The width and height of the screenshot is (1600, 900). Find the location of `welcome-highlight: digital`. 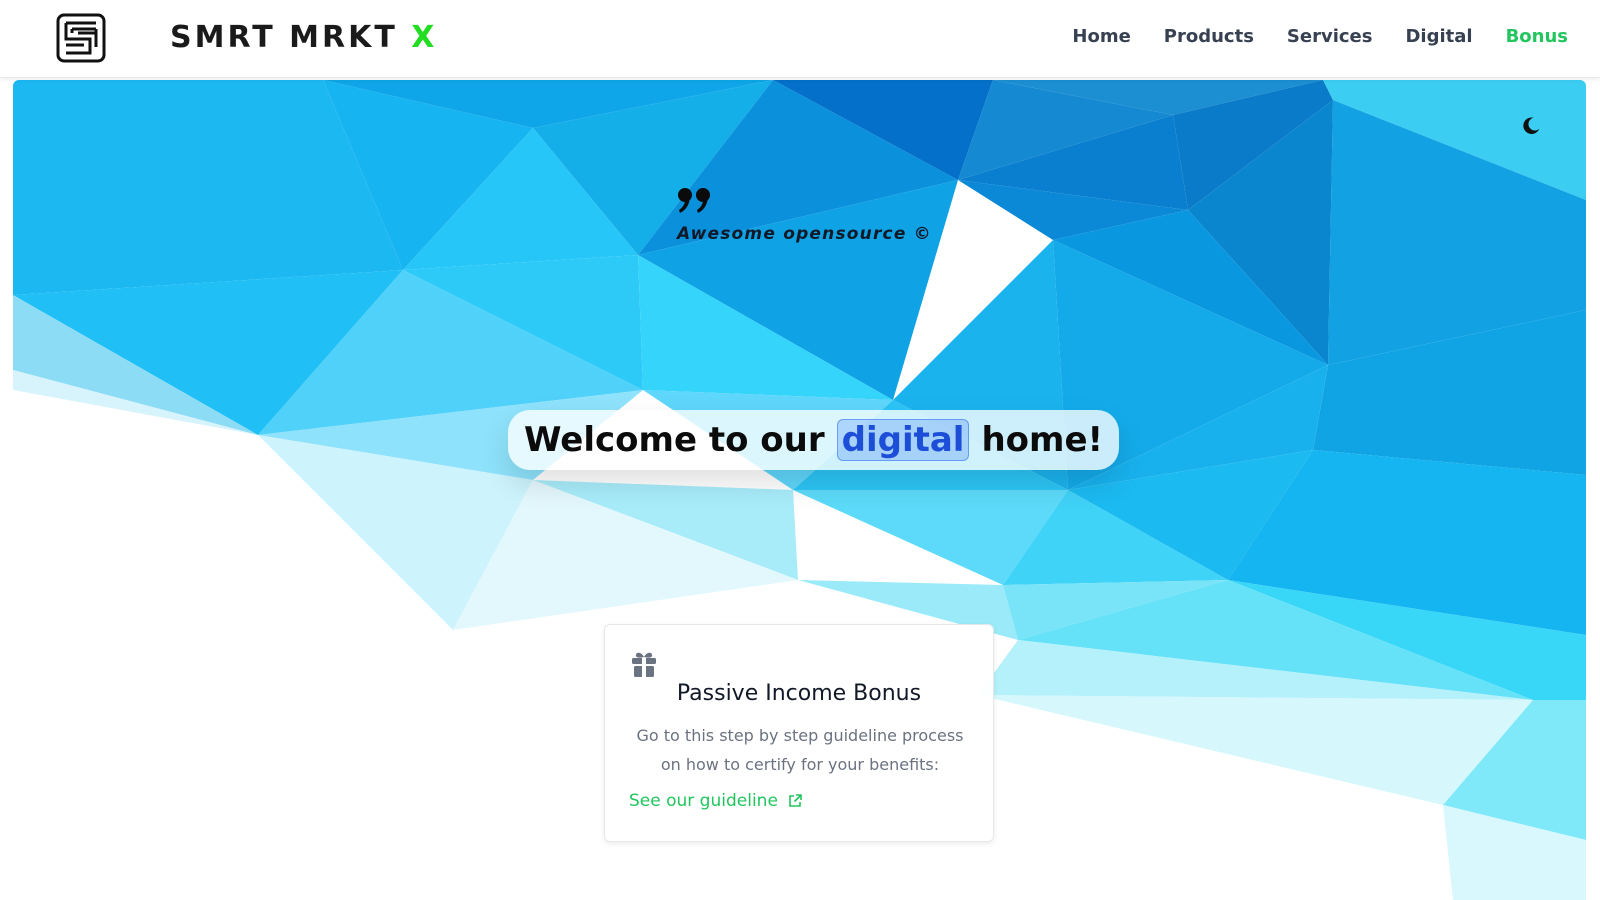

welcome-highlight: digital is located at coordinates (903, 440).